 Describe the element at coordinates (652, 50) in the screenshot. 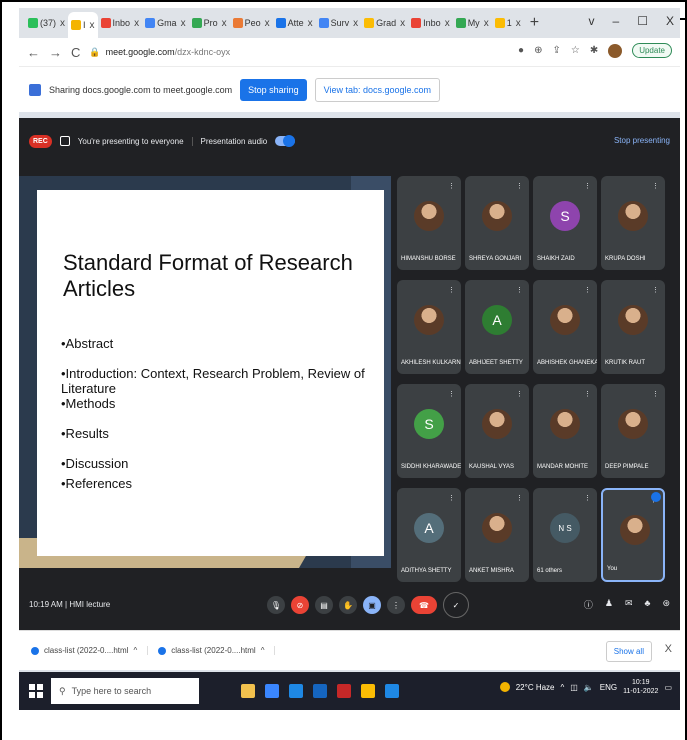

I see `update-button: Update` at that location.